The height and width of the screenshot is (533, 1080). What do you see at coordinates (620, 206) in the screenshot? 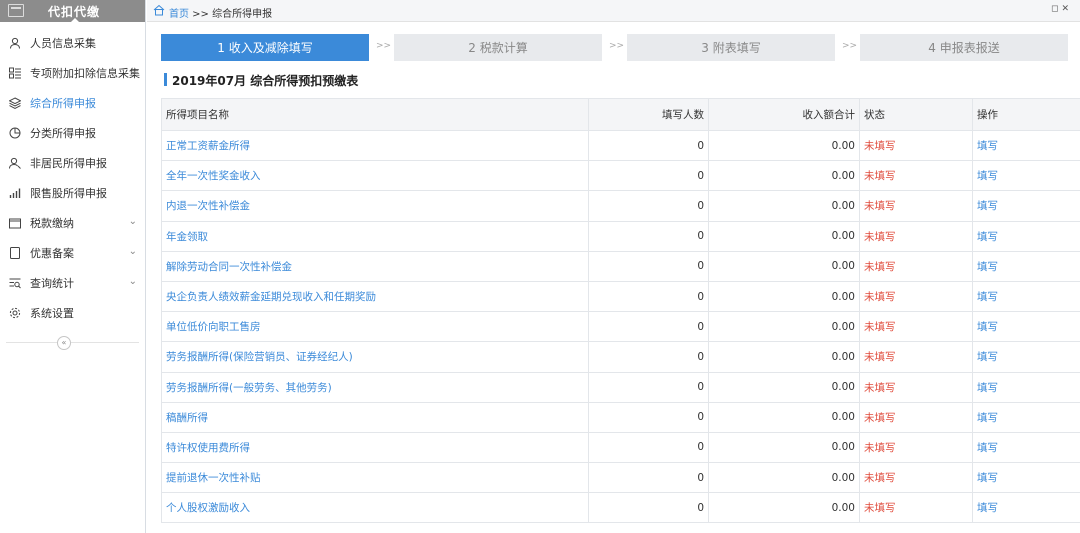
I see `table-row: 内退一次性补偿金 0 0.00 未填写 填写` at bounding box center [620, 206].